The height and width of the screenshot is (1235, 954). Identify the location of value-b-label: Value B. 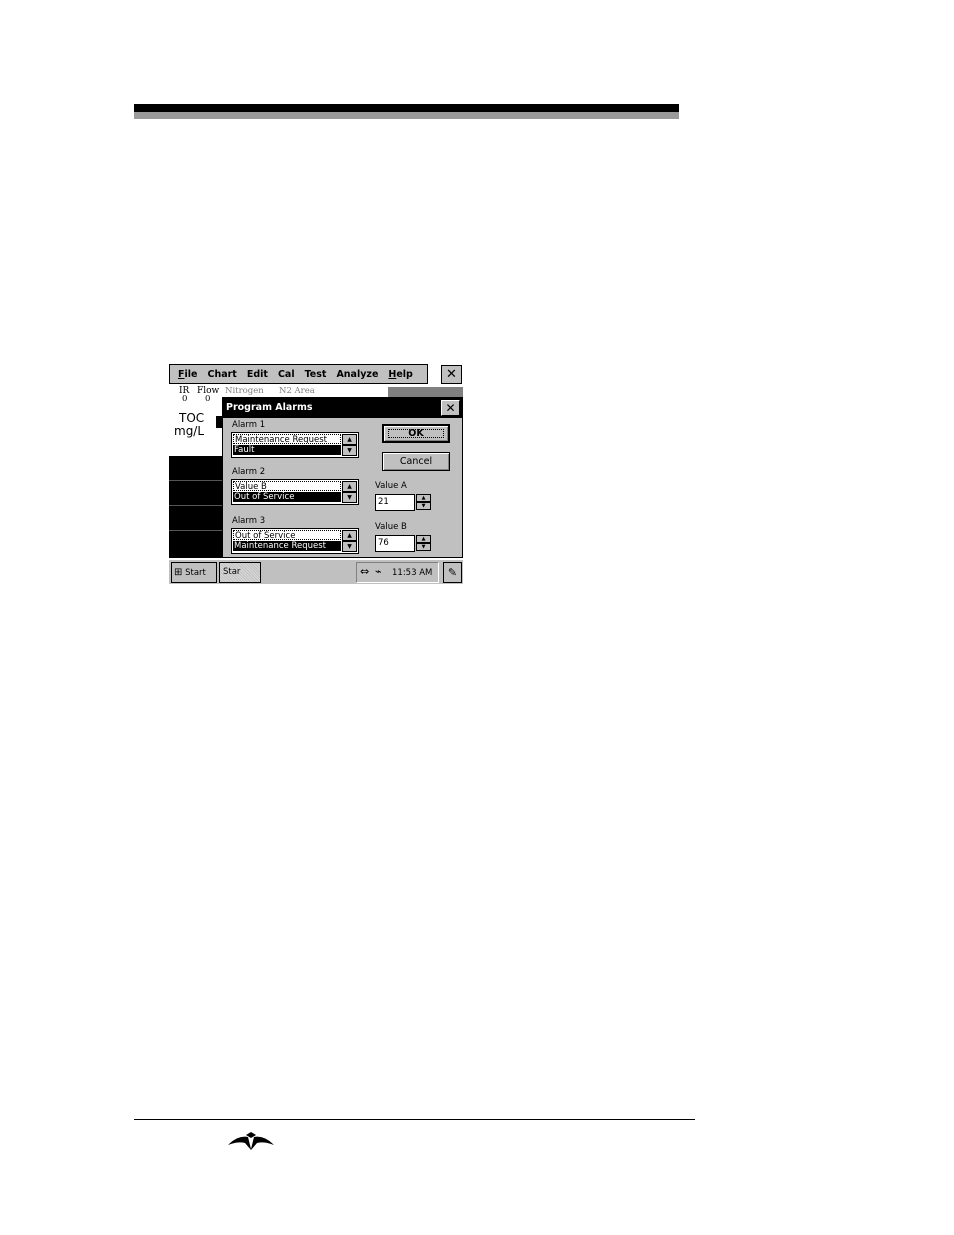
(391, 527).